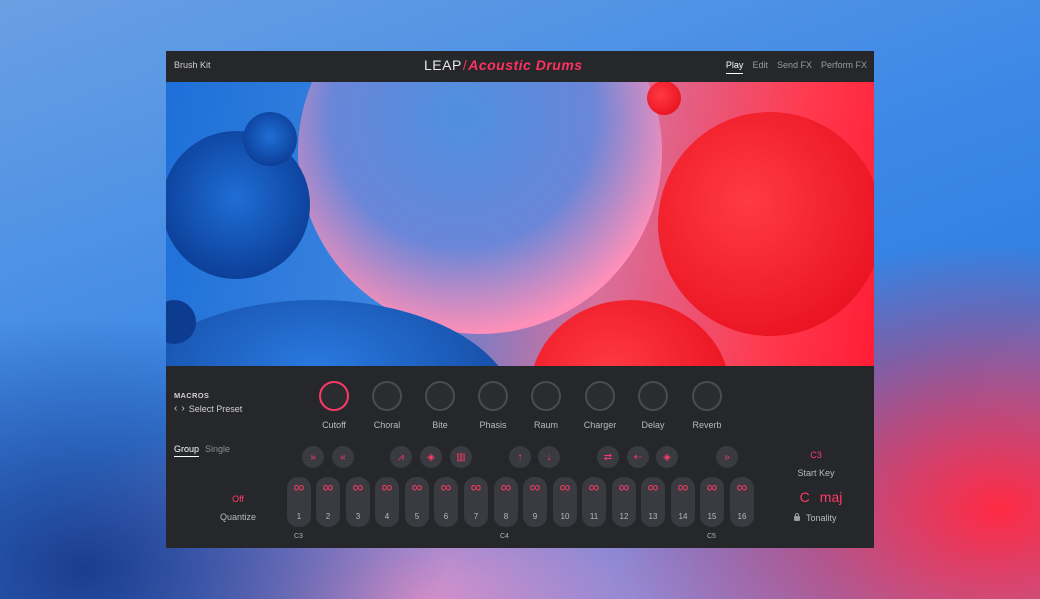 The height and width of the screenshot is (599, 1040). I want to click on swap-button: ⇄, so click(608, 457).